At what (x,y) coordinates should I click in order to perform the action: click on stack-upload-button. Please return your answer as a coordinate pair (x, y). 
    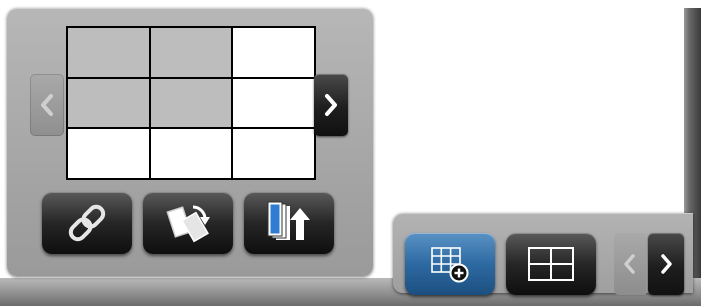
    Looking at the image, I should click on (289, 223).